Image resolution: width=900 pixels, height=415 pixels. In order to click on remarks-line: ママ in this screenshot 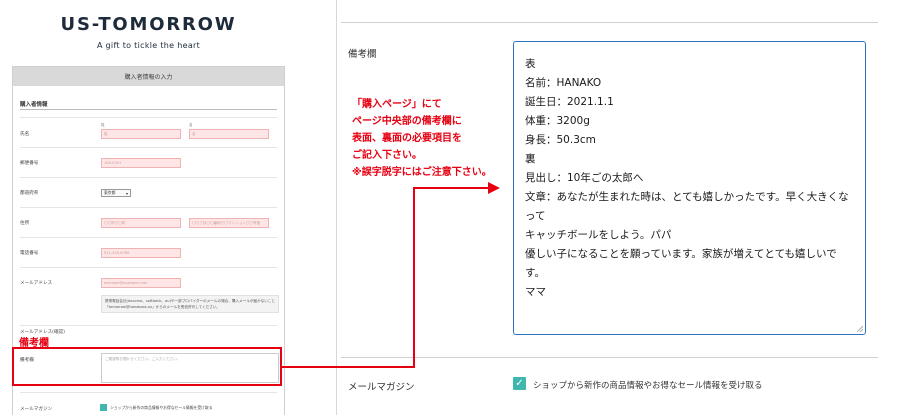, I will do `click(535, 292)`.